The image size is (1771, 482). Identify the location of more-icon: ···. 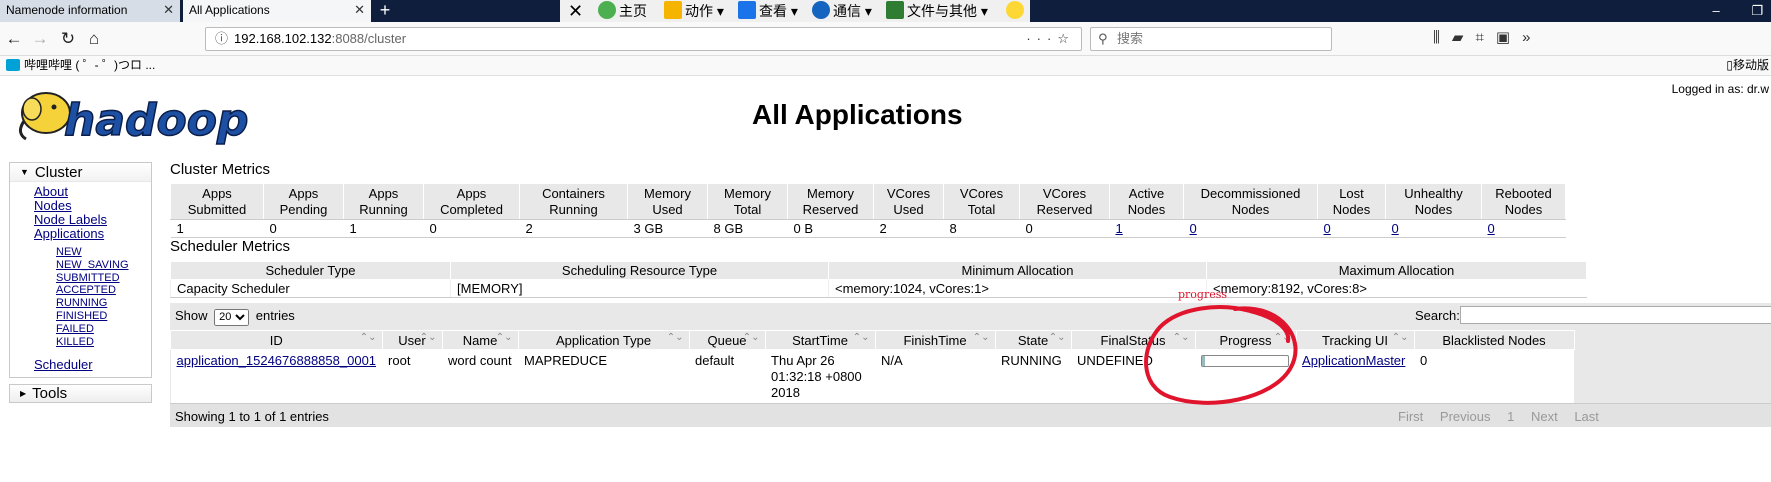
(1041, 38).